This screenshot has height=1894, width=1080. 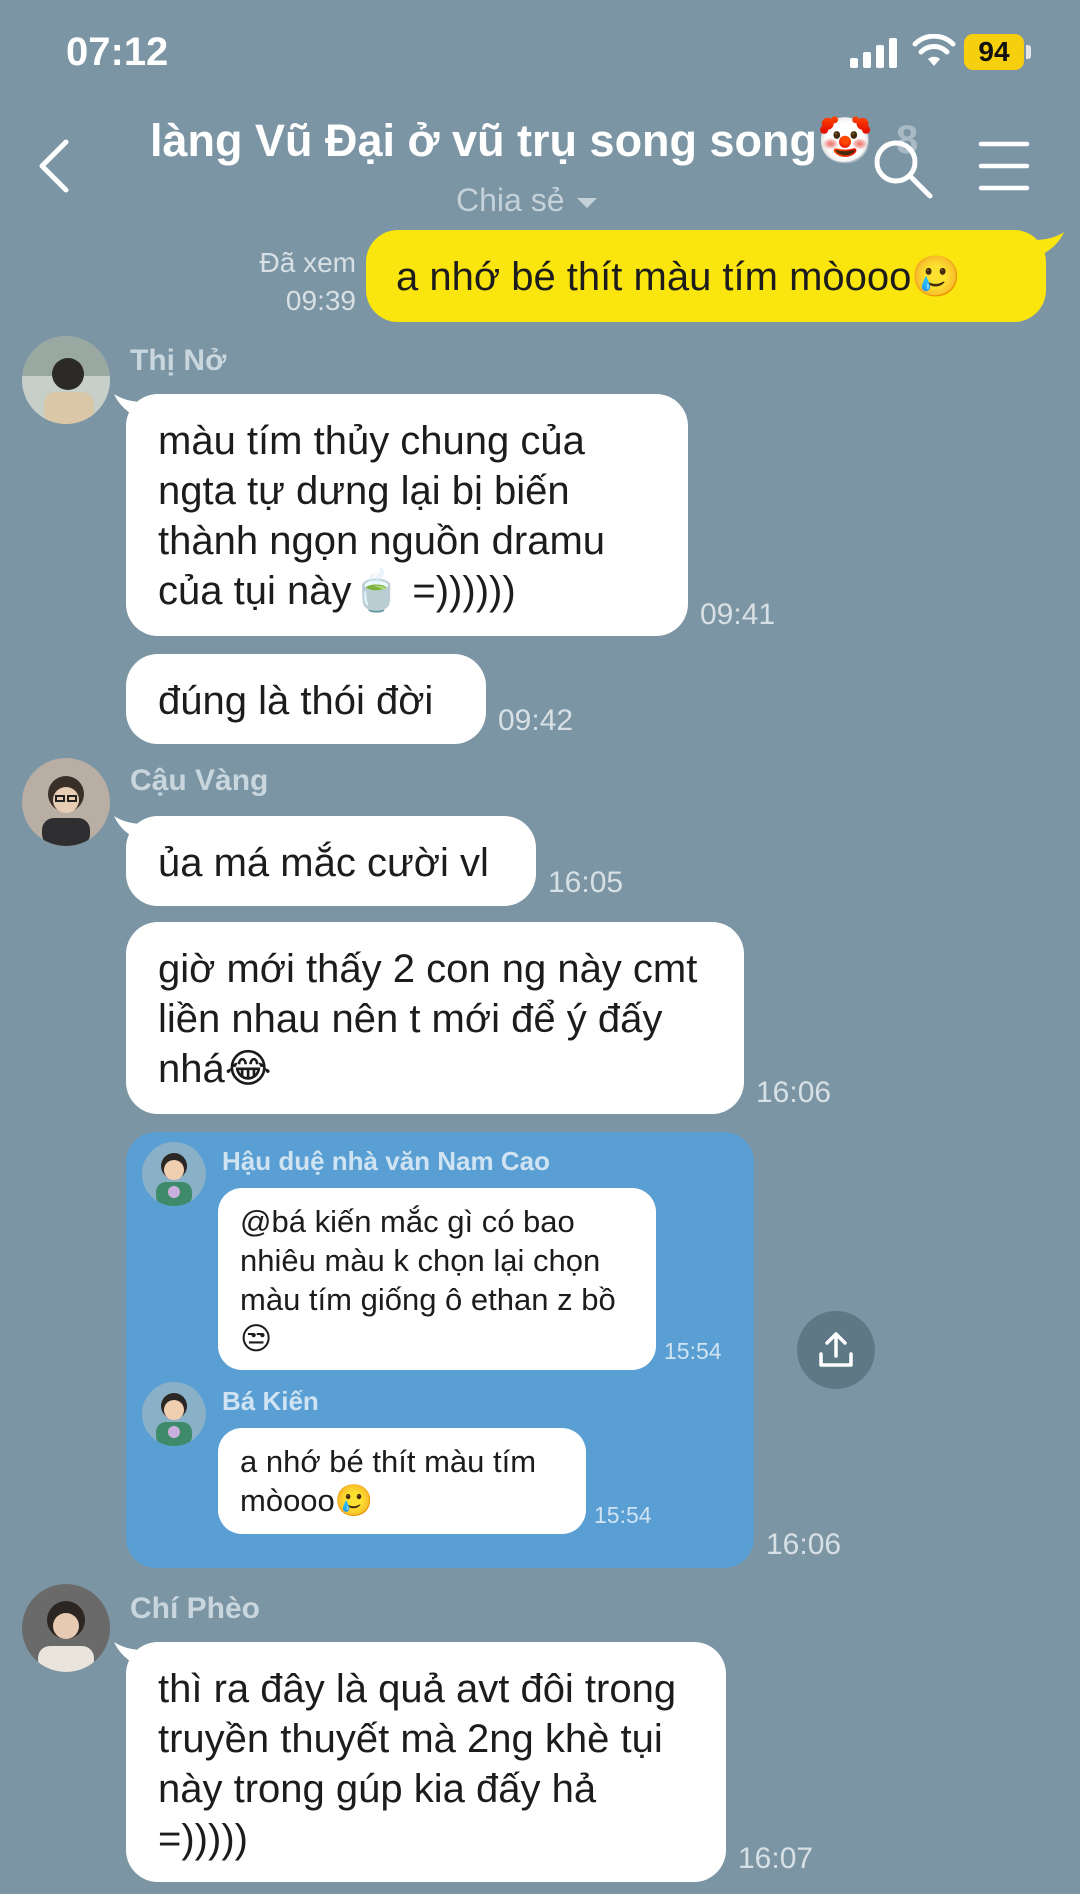 I want to click on message-time: 16:07, so click(x=776, y=1858).